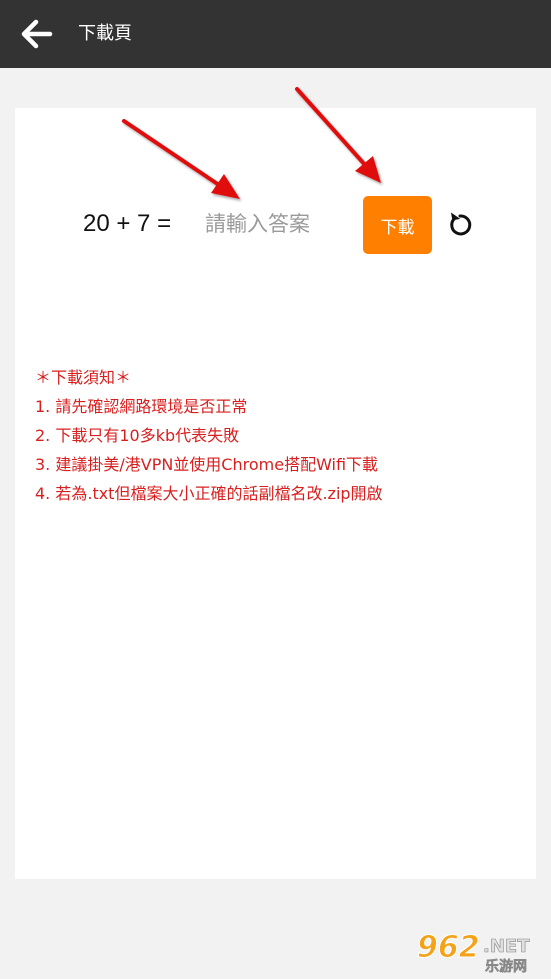  I want to click on notice-line: 4. 若為.txt但檔案大小正確的話副檔名改.zip開啟, so click(209, 493).